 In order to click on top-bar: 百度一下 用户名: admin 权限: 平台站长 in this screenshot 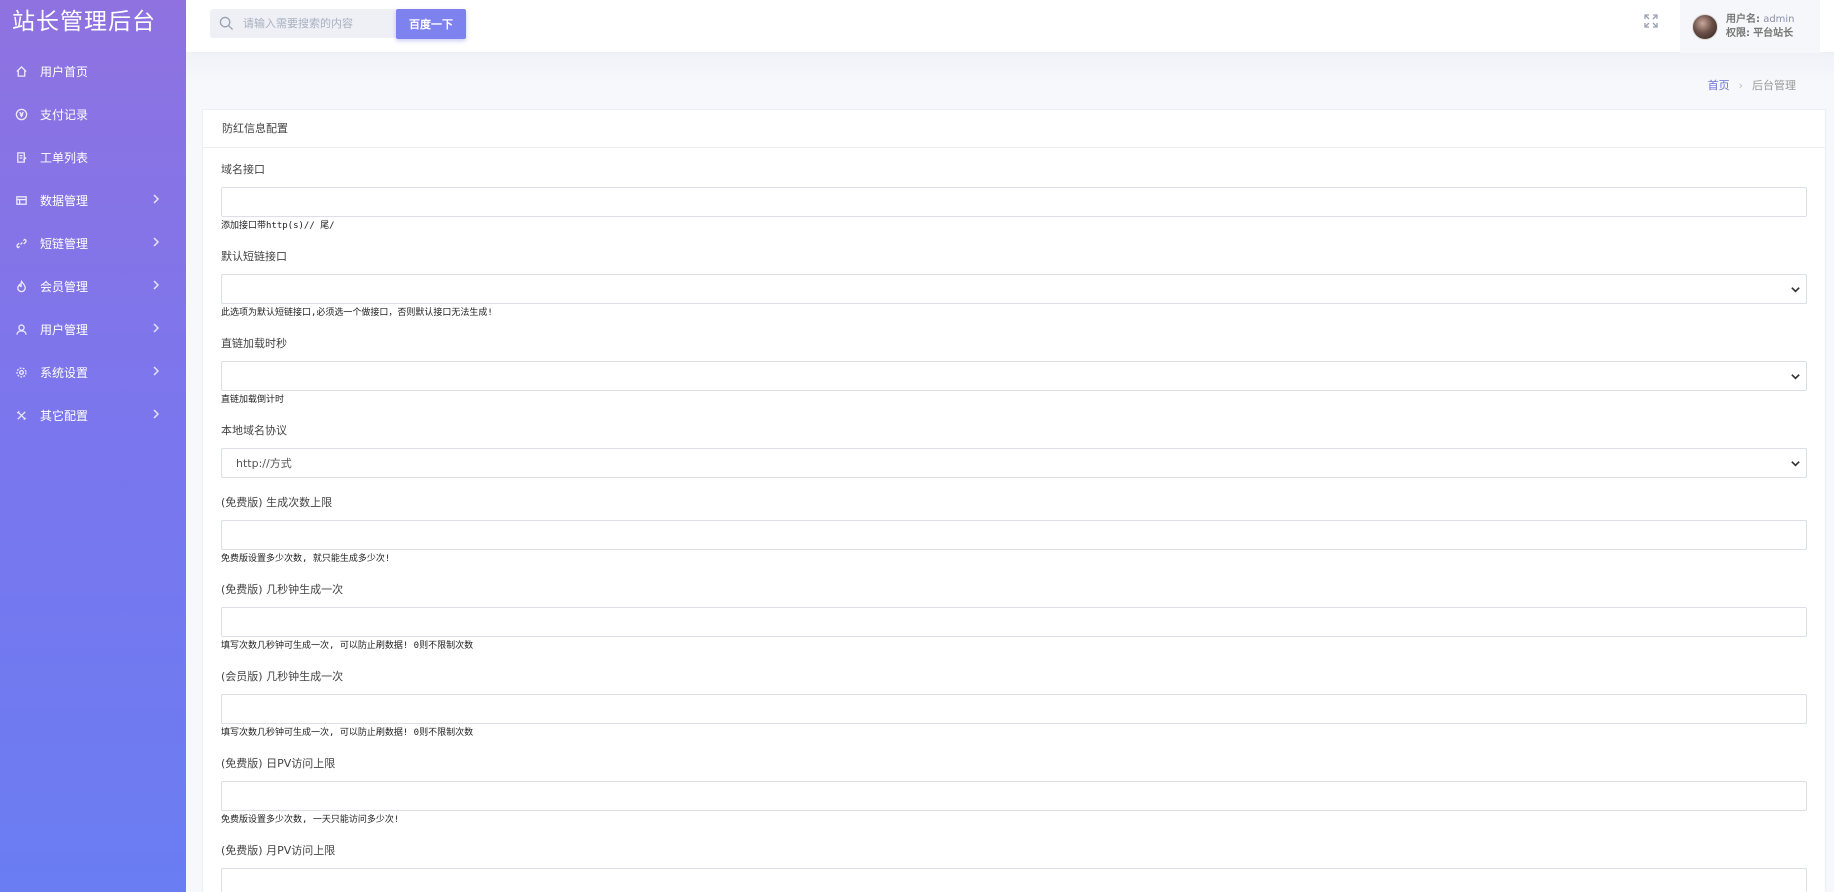, I will do `click(1010, 26)`.